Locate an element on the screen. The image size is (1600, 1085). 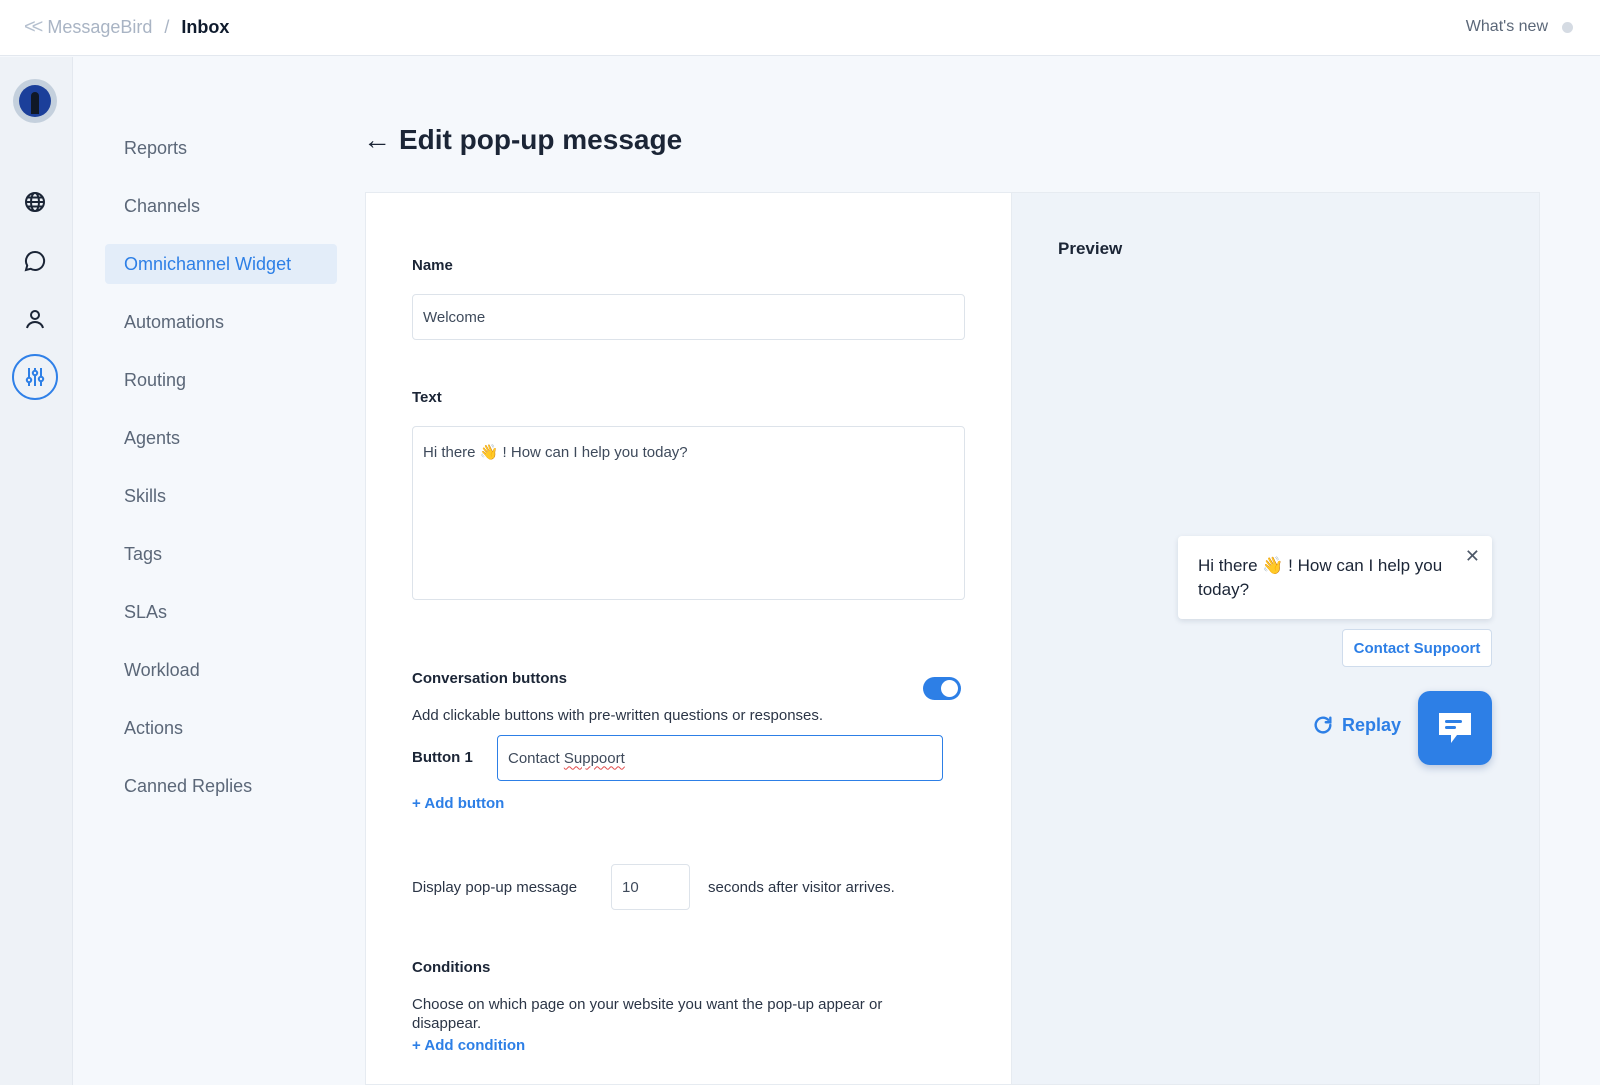
display-suffix: seconds after visitor arrives. is located at coordinates (801, 887).